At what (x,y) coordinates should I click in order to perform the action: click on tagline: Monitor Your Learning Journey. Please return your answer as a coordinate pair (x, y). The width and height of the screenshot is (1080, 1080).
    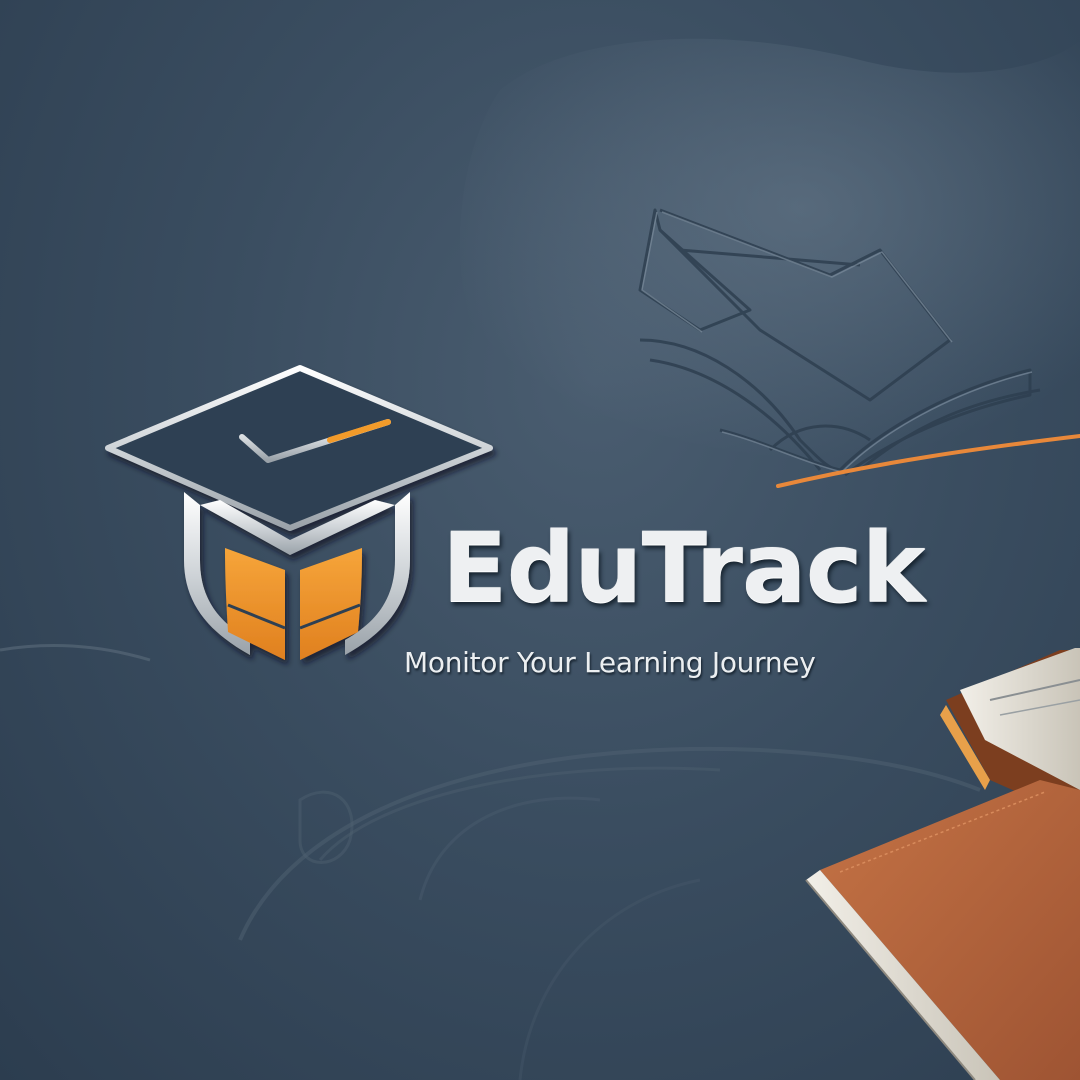
    Looking at the image, I should click on (610, 662).